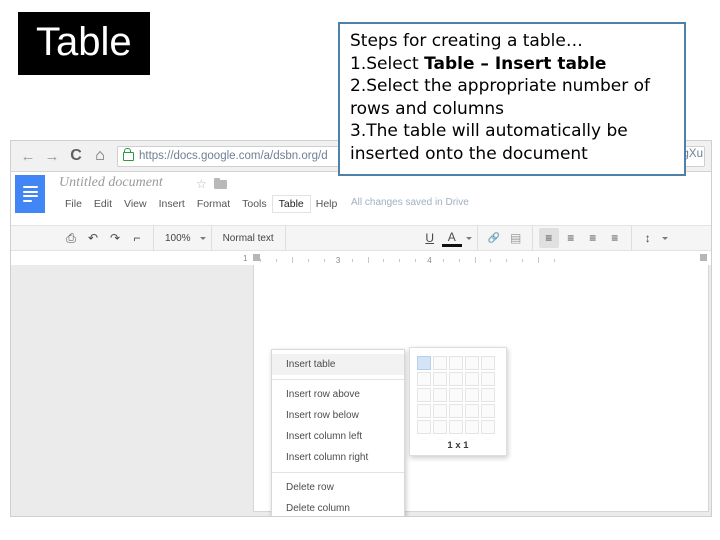 The height and width of the screenshot is (540, 720). I want to click on toolbar-group-align: ≡ ≡ ≡ ≡, so click(582, 238).